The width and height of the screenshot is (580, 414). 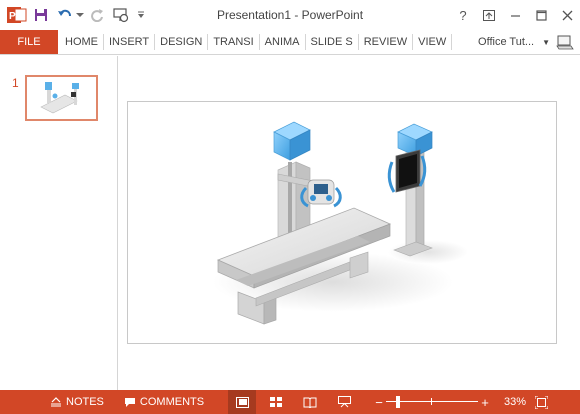 I want to click on minimize-button, so click(x=515, y=15).